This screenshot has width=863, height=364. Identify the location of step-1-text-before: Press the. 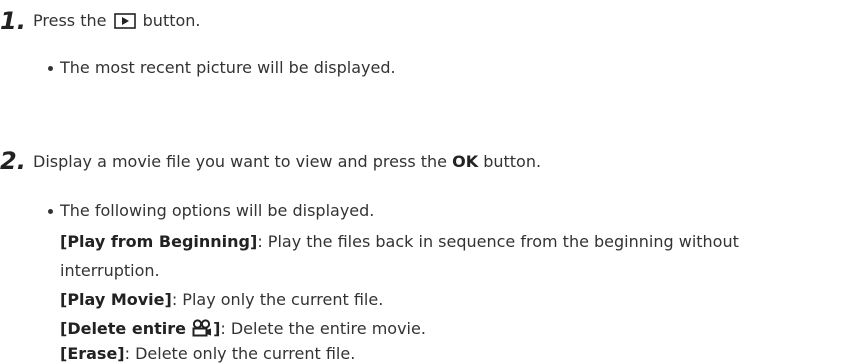
(70, 20).